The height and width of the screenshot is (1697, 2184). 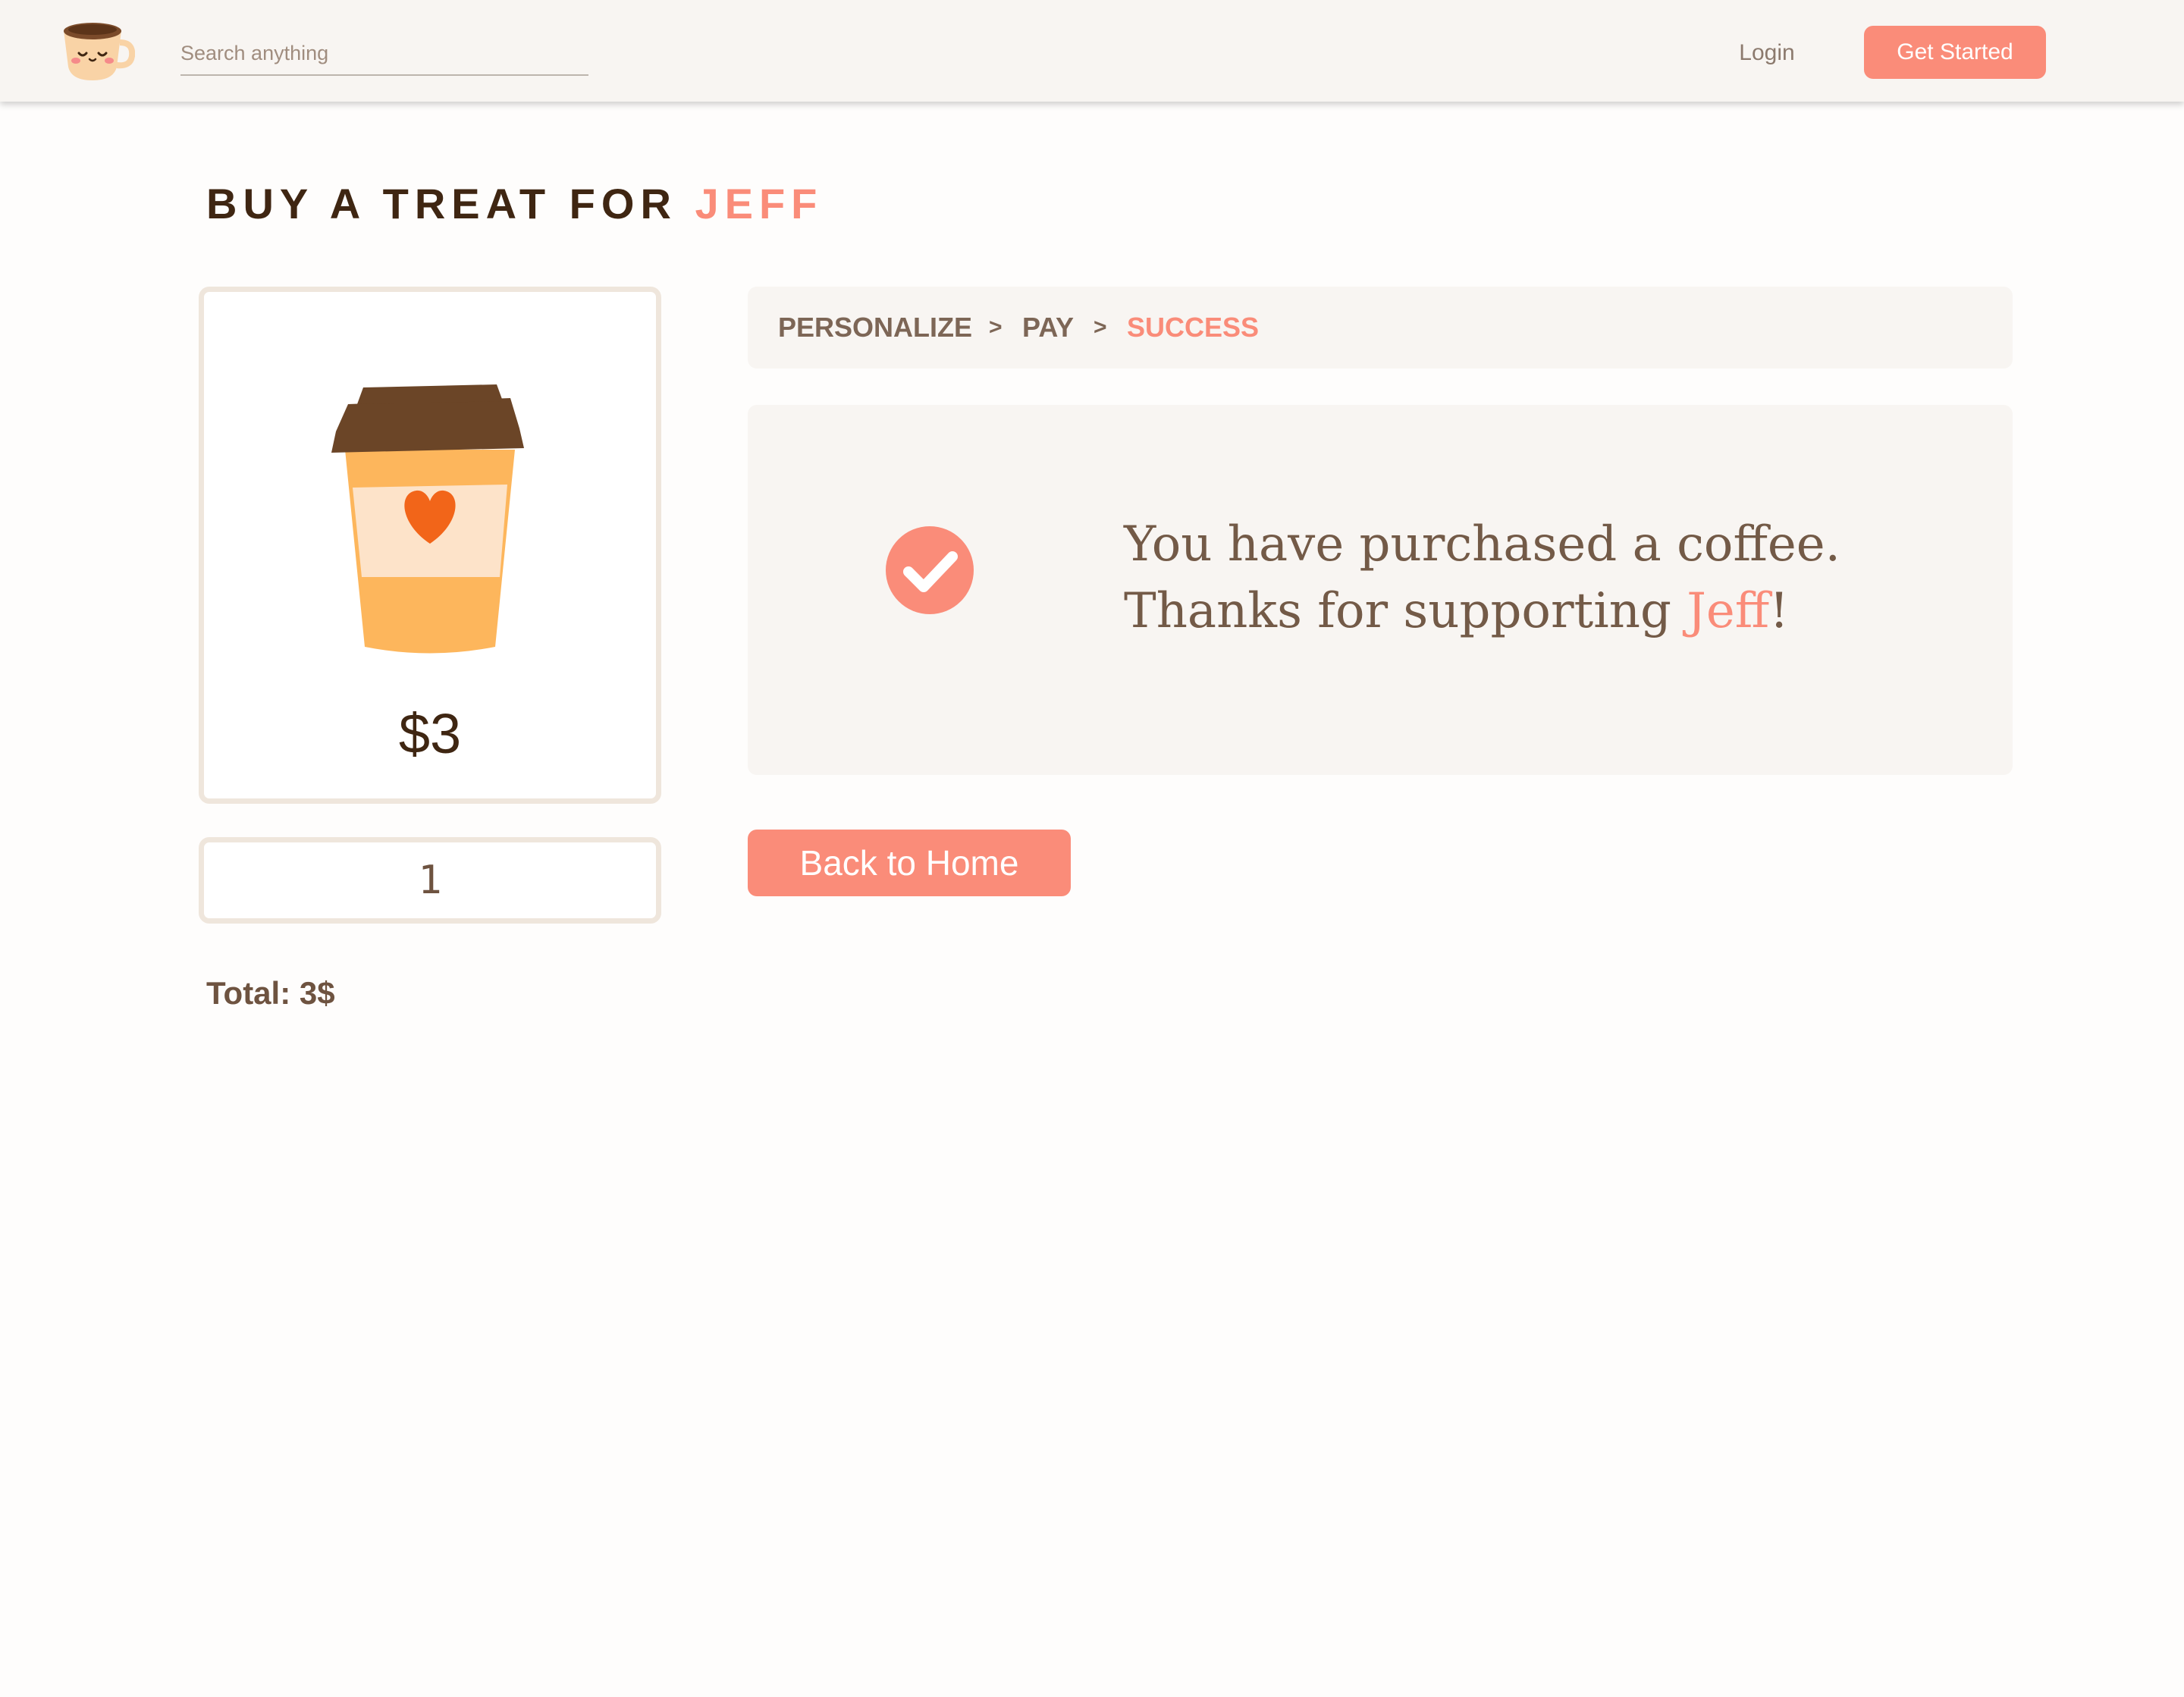 I want to click on product-price: $3, so click(x=430, y=734).